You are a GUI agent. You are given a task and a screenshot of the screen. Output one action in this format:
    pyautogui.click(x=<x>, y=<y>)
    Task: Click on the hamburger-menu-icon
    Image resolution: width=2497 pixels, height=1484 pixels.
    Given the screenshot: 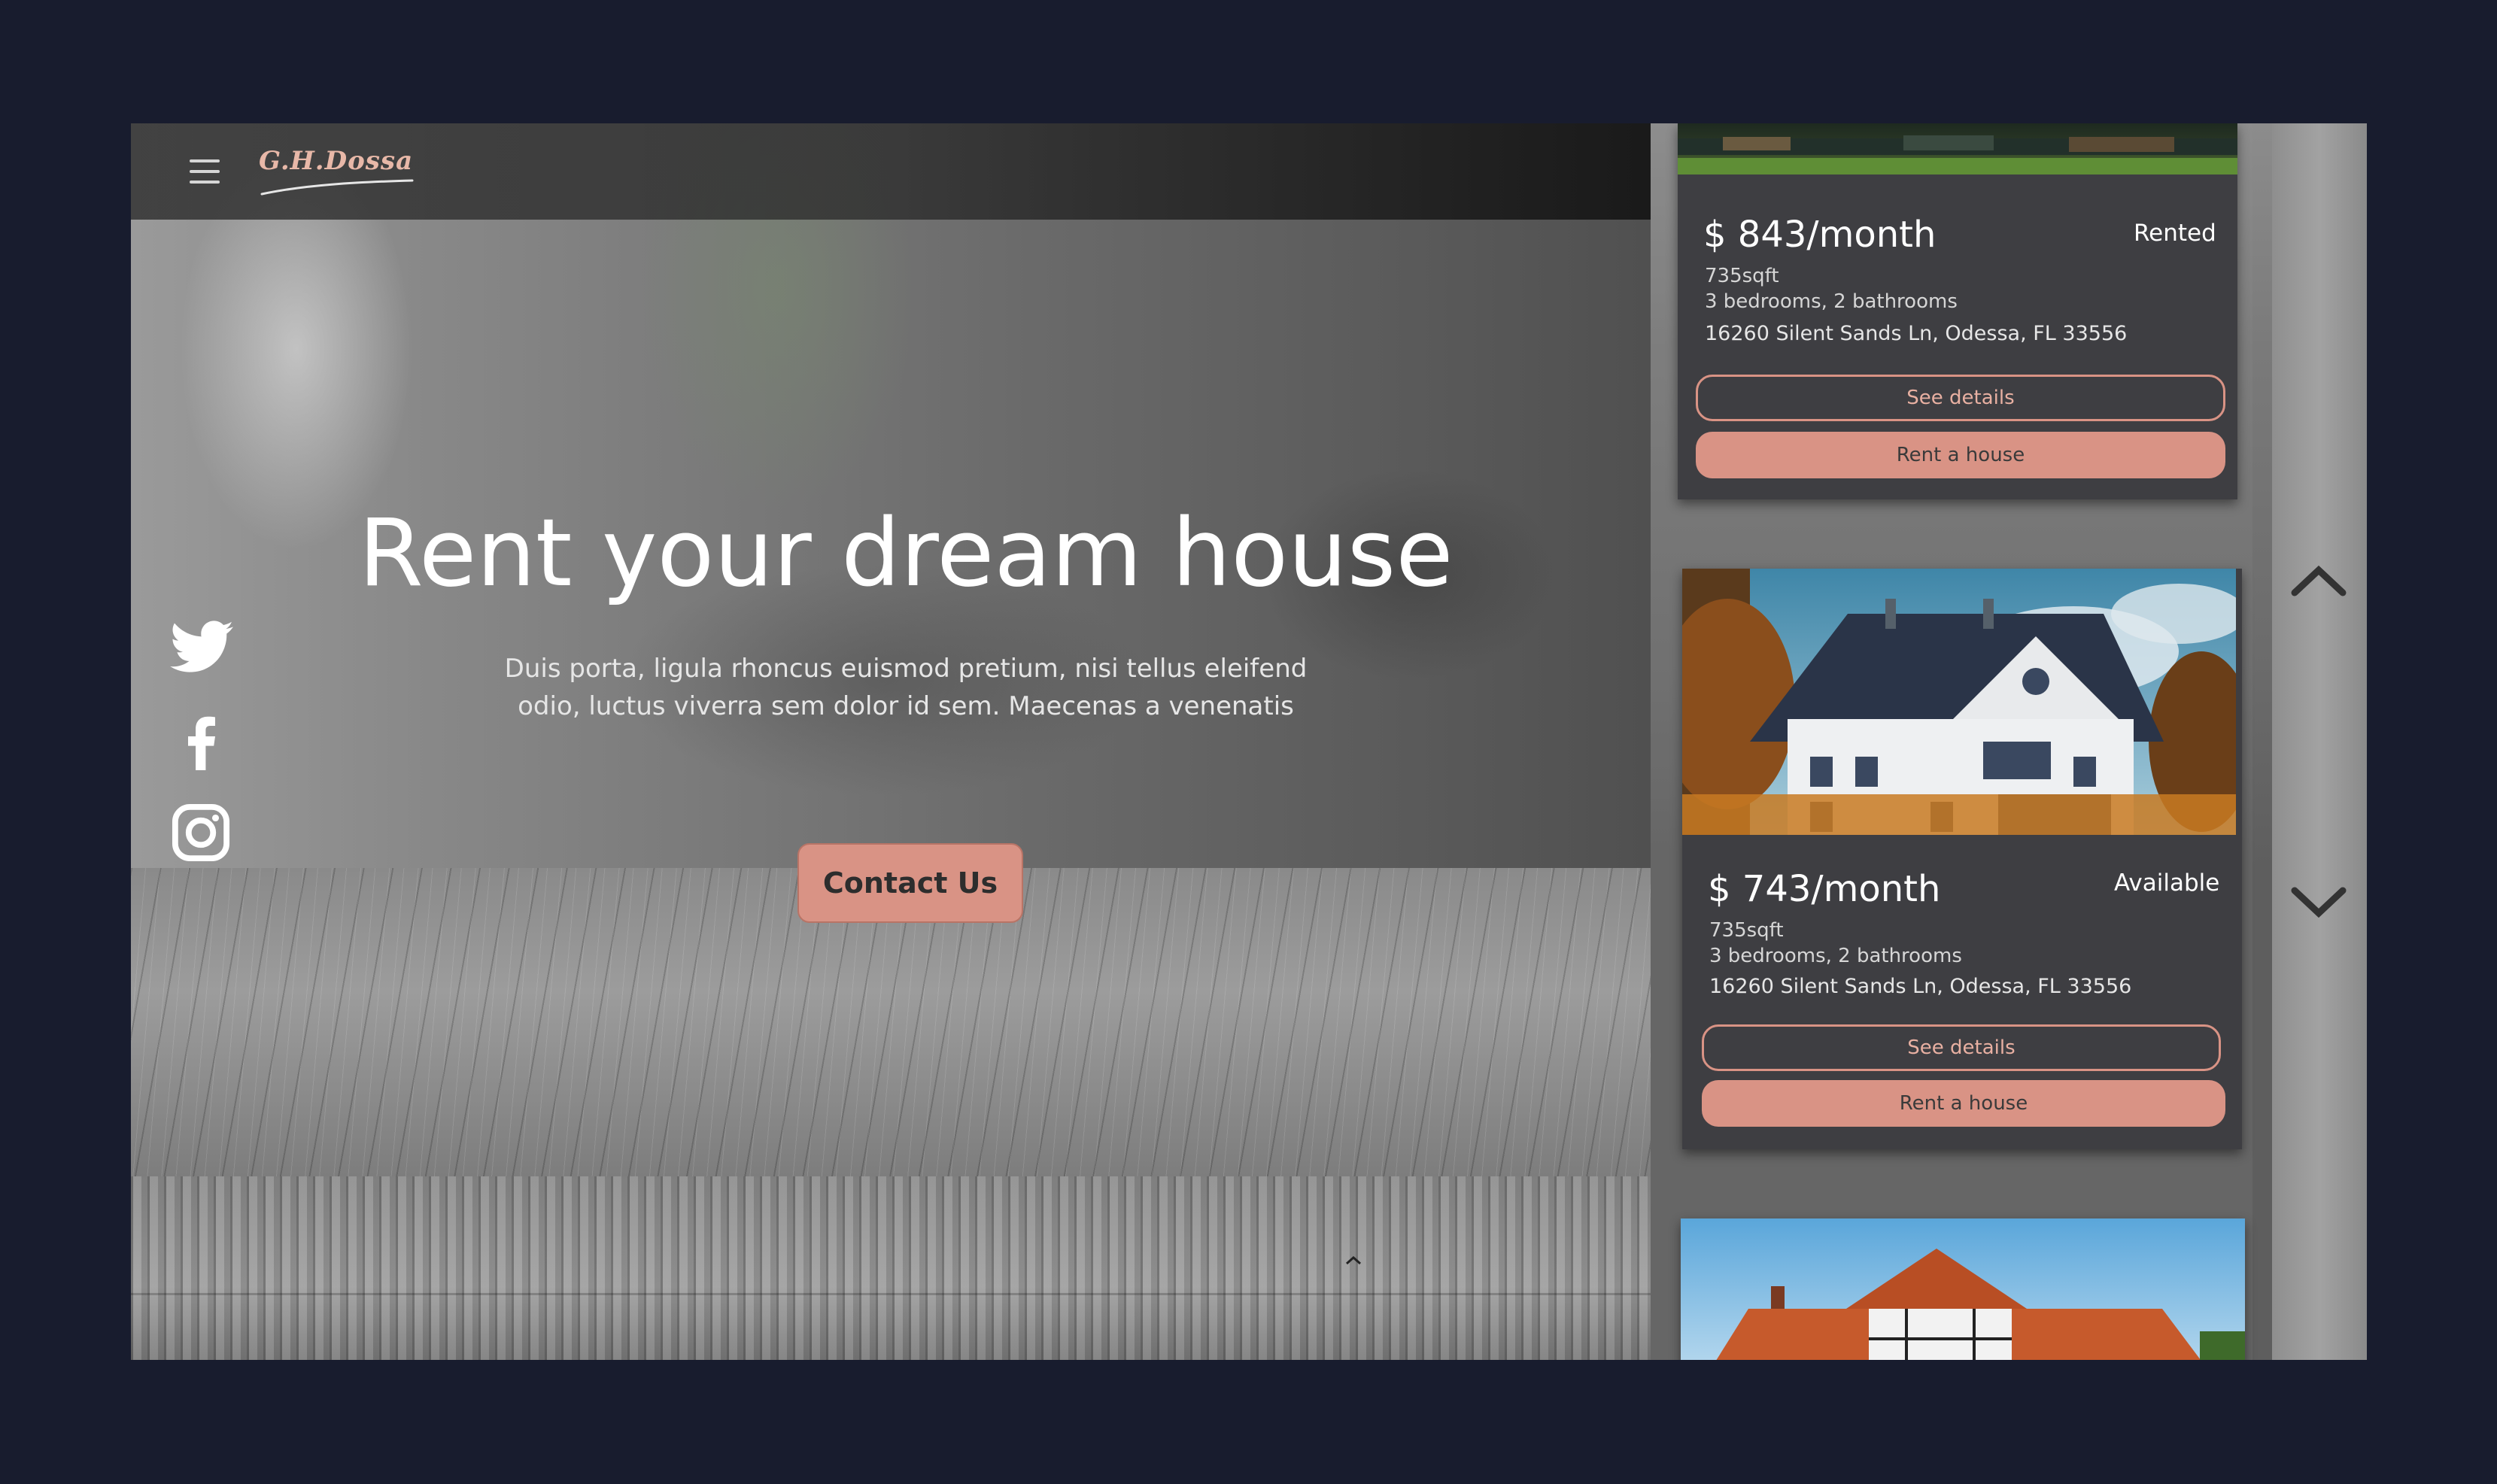 What is the action you would take?
    pyautogui.click(x=206, y=171)
    